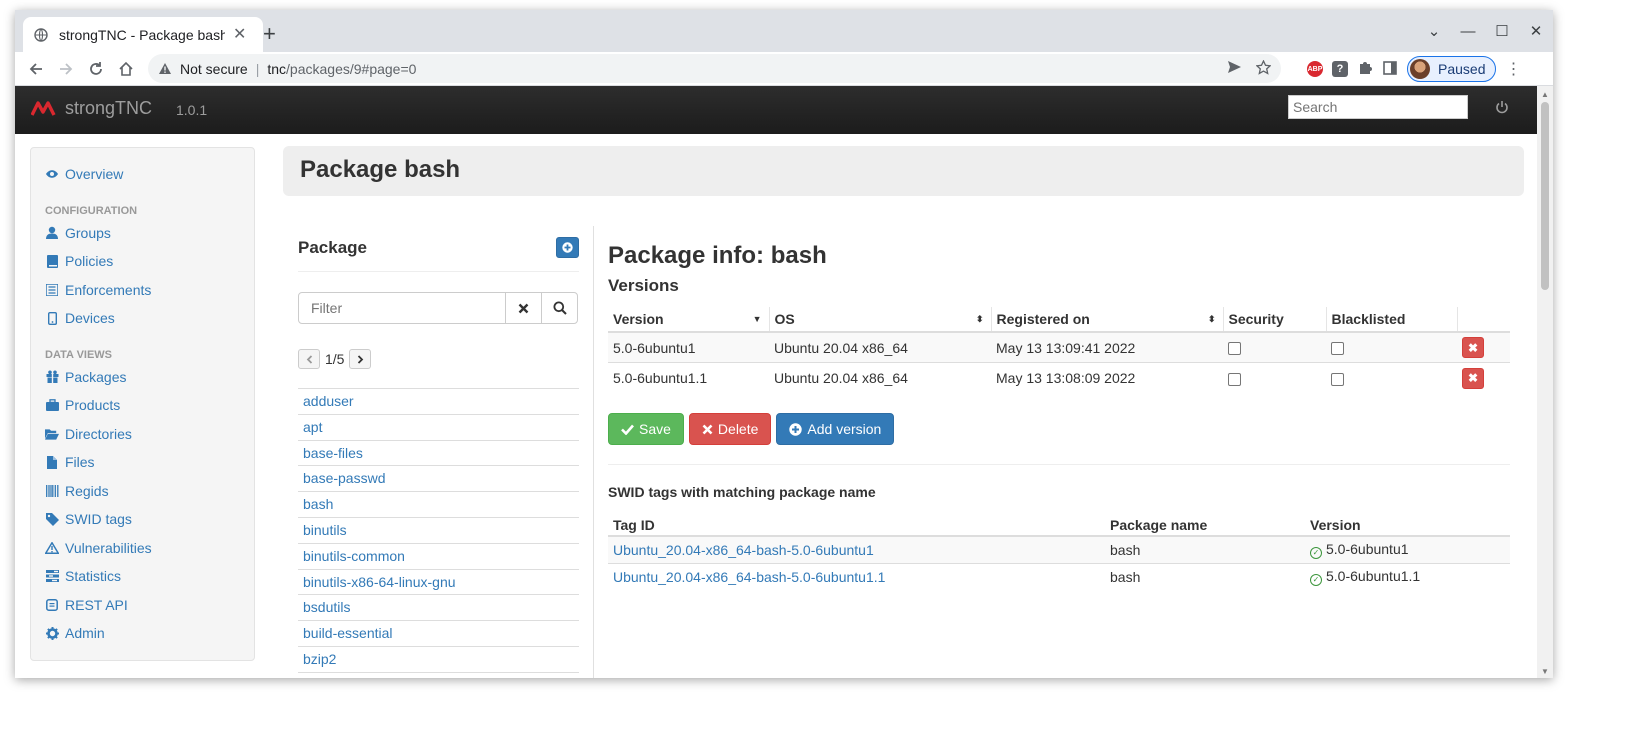 This screenshot has height=743, width=1646. I want to click on extension-help-icon: ?, so click(1340, 69).